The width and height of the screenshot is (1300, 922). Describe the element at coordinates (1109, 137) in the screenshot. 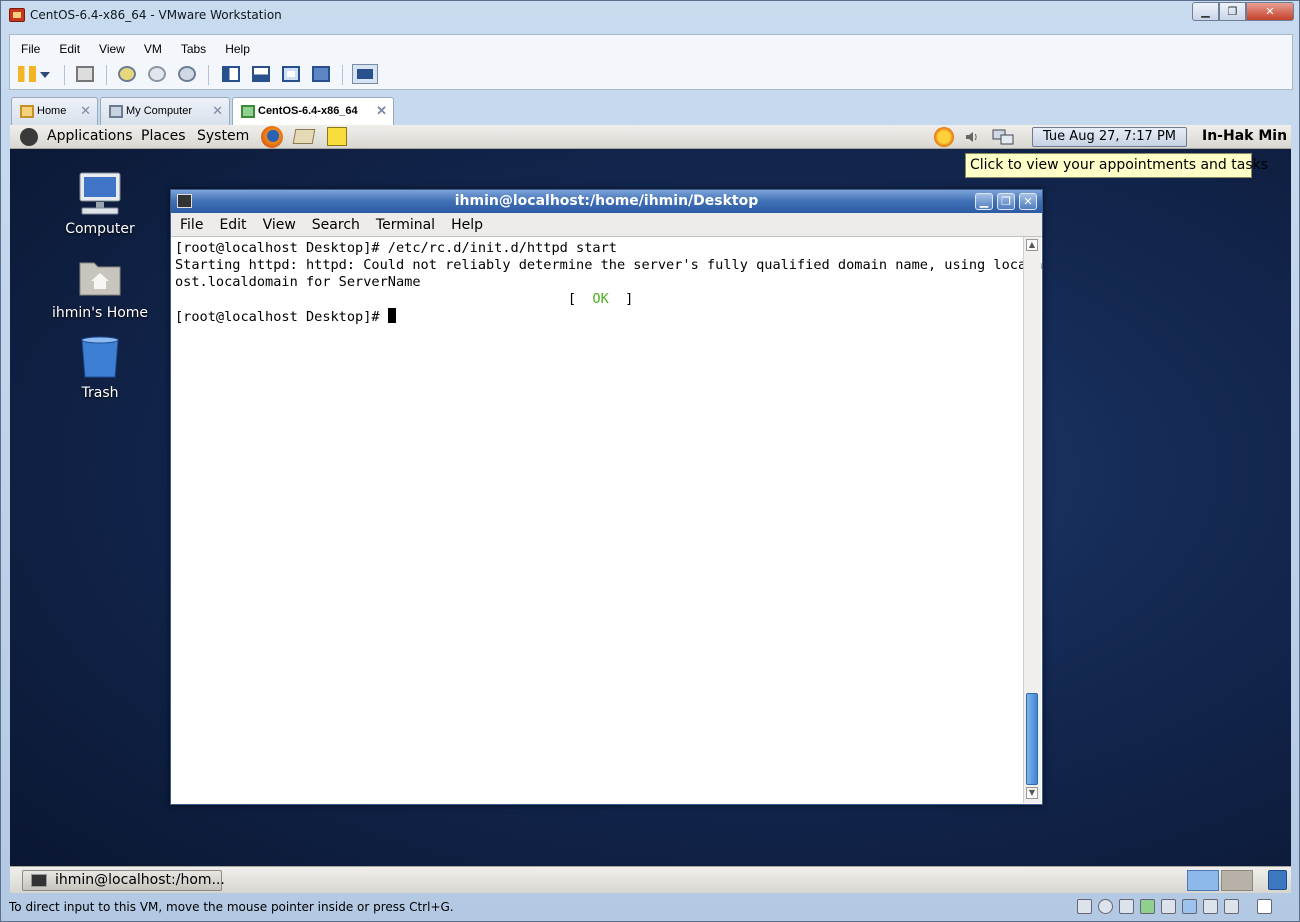

I see `clock-applet: Tue Aug 27, 7:17 PM` at that location.